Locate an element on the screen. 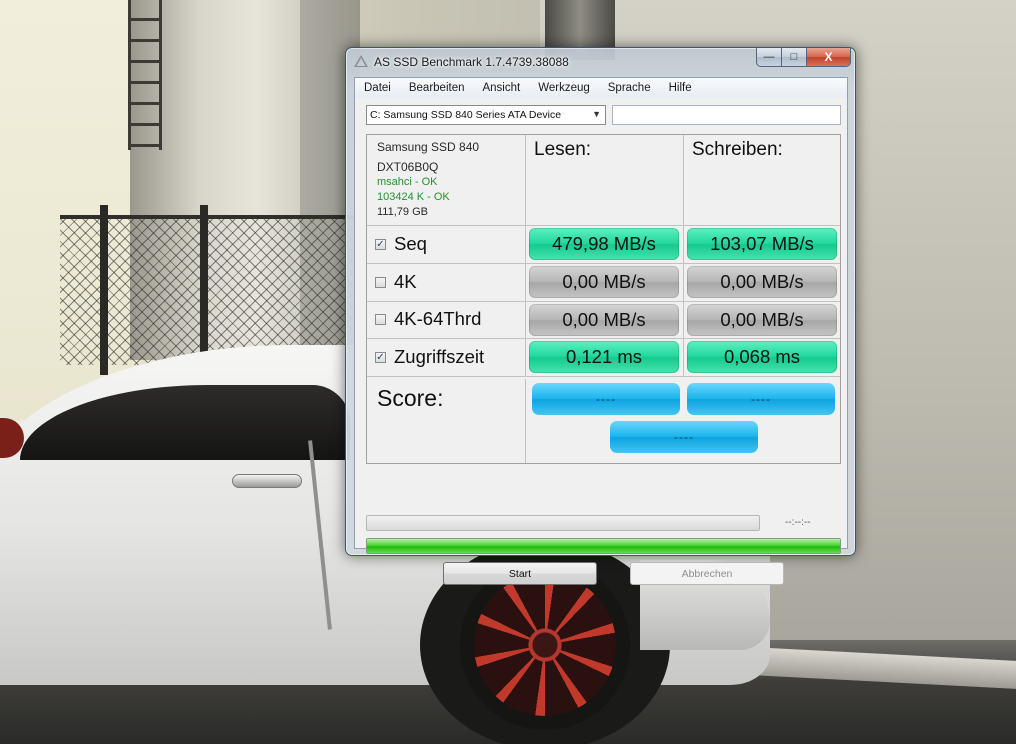  4k-read-cell: 0,00 MB/s is located at coordinates (605, 283).